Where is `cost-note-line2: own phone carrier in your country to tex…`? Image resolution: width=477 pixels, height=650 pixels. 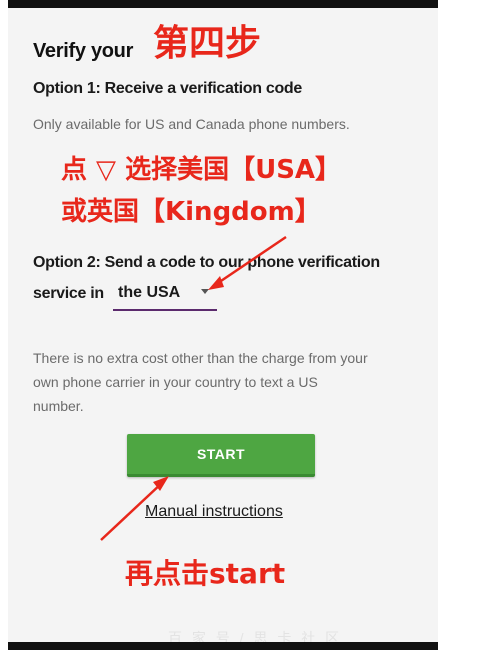
cost-note-line2: own phone carrier in your country to tex… is located at coordinates (175, 382).